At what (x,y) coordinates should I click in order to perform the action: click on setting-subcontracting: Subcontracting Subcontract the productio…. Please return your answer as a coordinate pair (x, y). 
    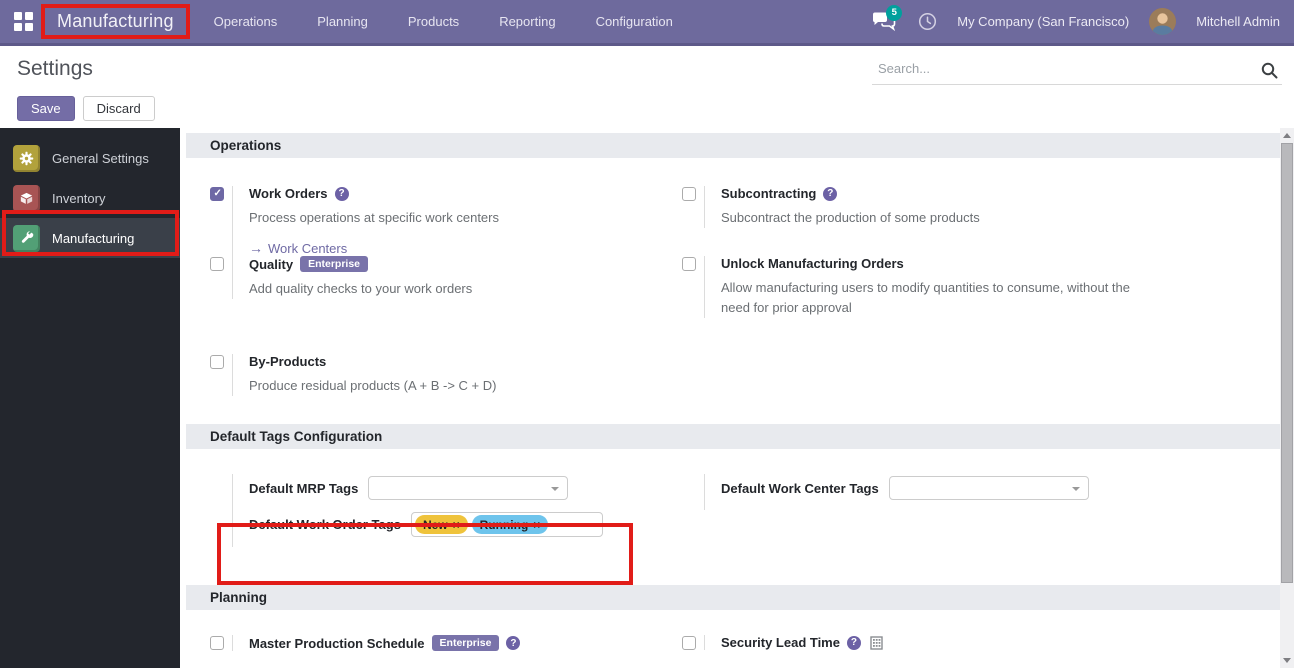
    Looking at the image, I should click on (981, 207).